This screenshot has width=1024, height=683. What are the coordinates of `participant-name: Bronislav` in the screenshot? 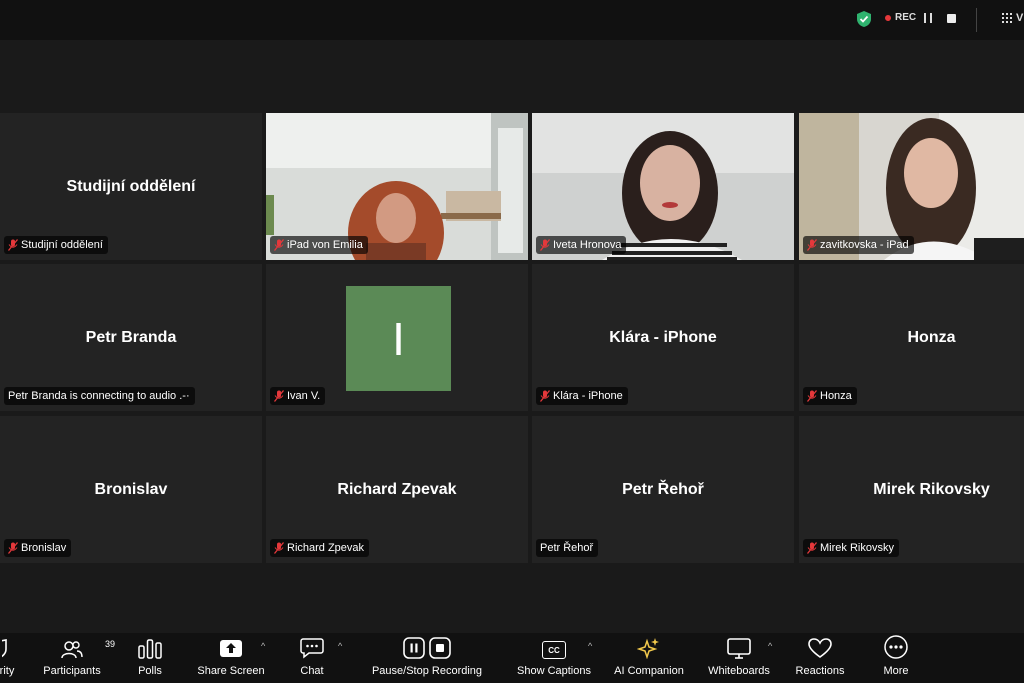 It's located at (131, 489).